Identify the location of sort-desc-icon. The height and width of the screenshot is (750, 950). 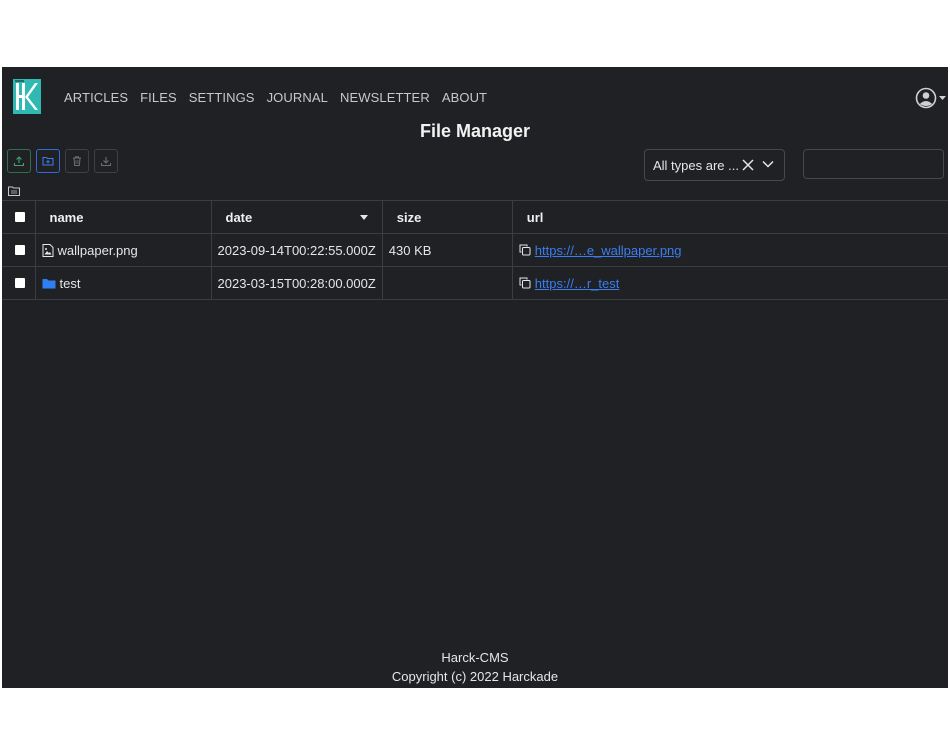
(363, 217).